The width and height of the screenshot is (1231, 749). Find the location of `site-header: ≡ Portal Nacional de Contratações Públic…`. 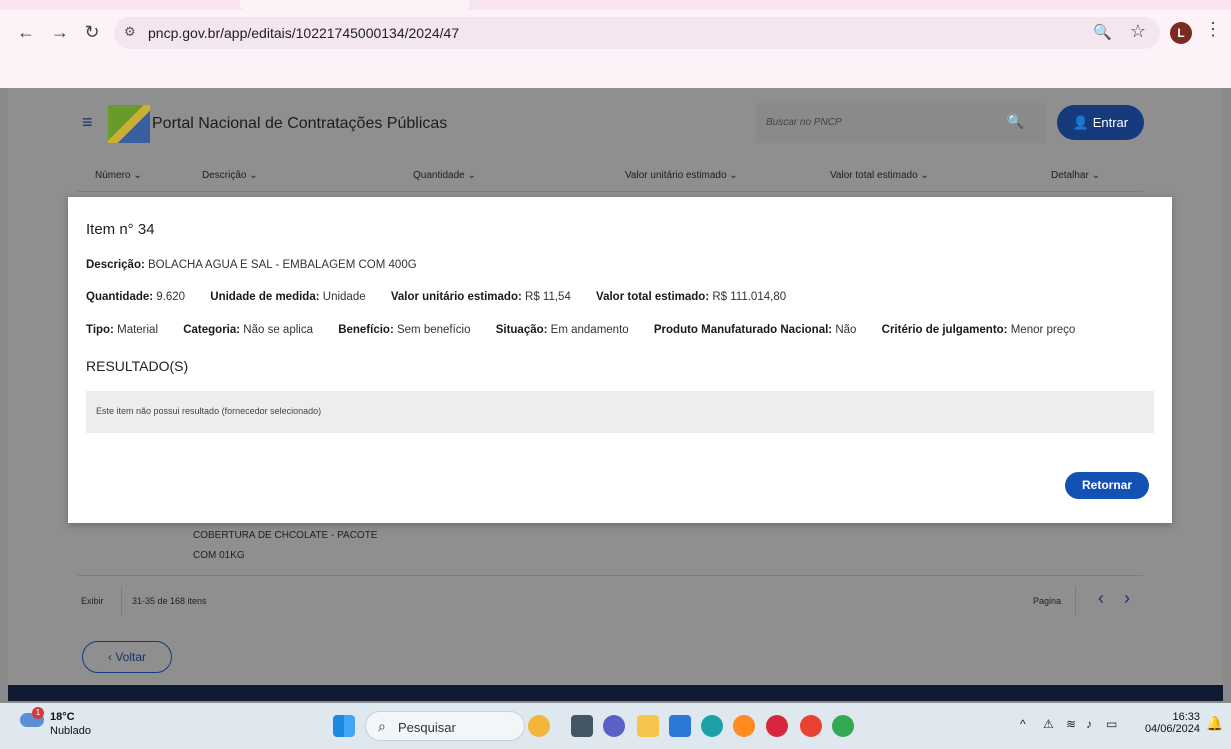

site-header: ≡ Portal Nacional de Contratações Públic… is located at coordinates (615, 123).